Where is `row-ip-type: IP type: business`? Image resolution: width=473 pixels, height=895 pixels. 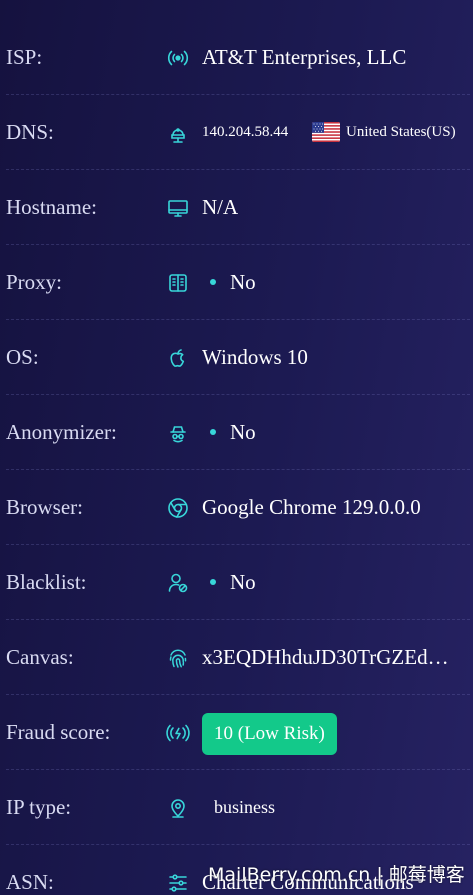
row-ip-type: IP type: business is located at coordinates (238, 807).